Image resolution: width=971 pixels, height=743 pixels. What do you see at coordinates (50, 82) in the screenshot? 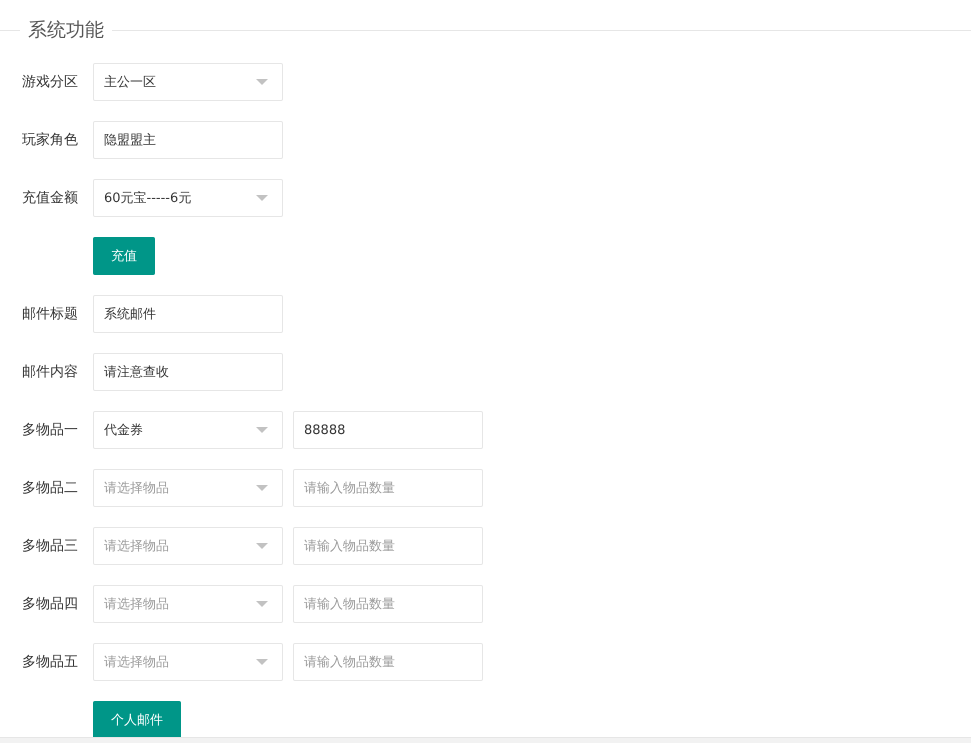
I see `field-label: 游戏分区` at bounding box center [50, 82].